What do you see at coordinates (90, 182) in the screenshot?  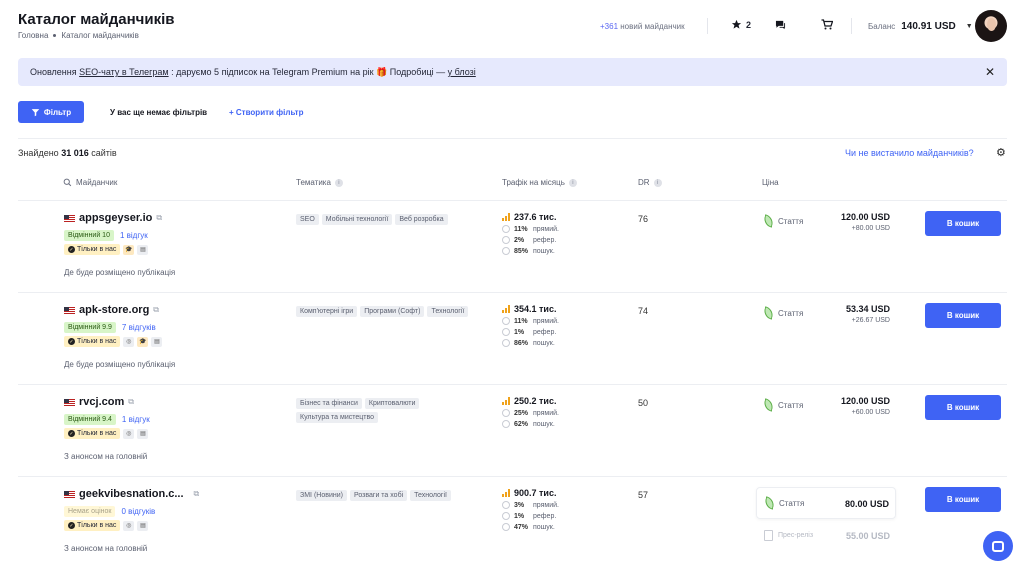 I see `column-header-site: Майданчик` at bounding box center [90, 182].